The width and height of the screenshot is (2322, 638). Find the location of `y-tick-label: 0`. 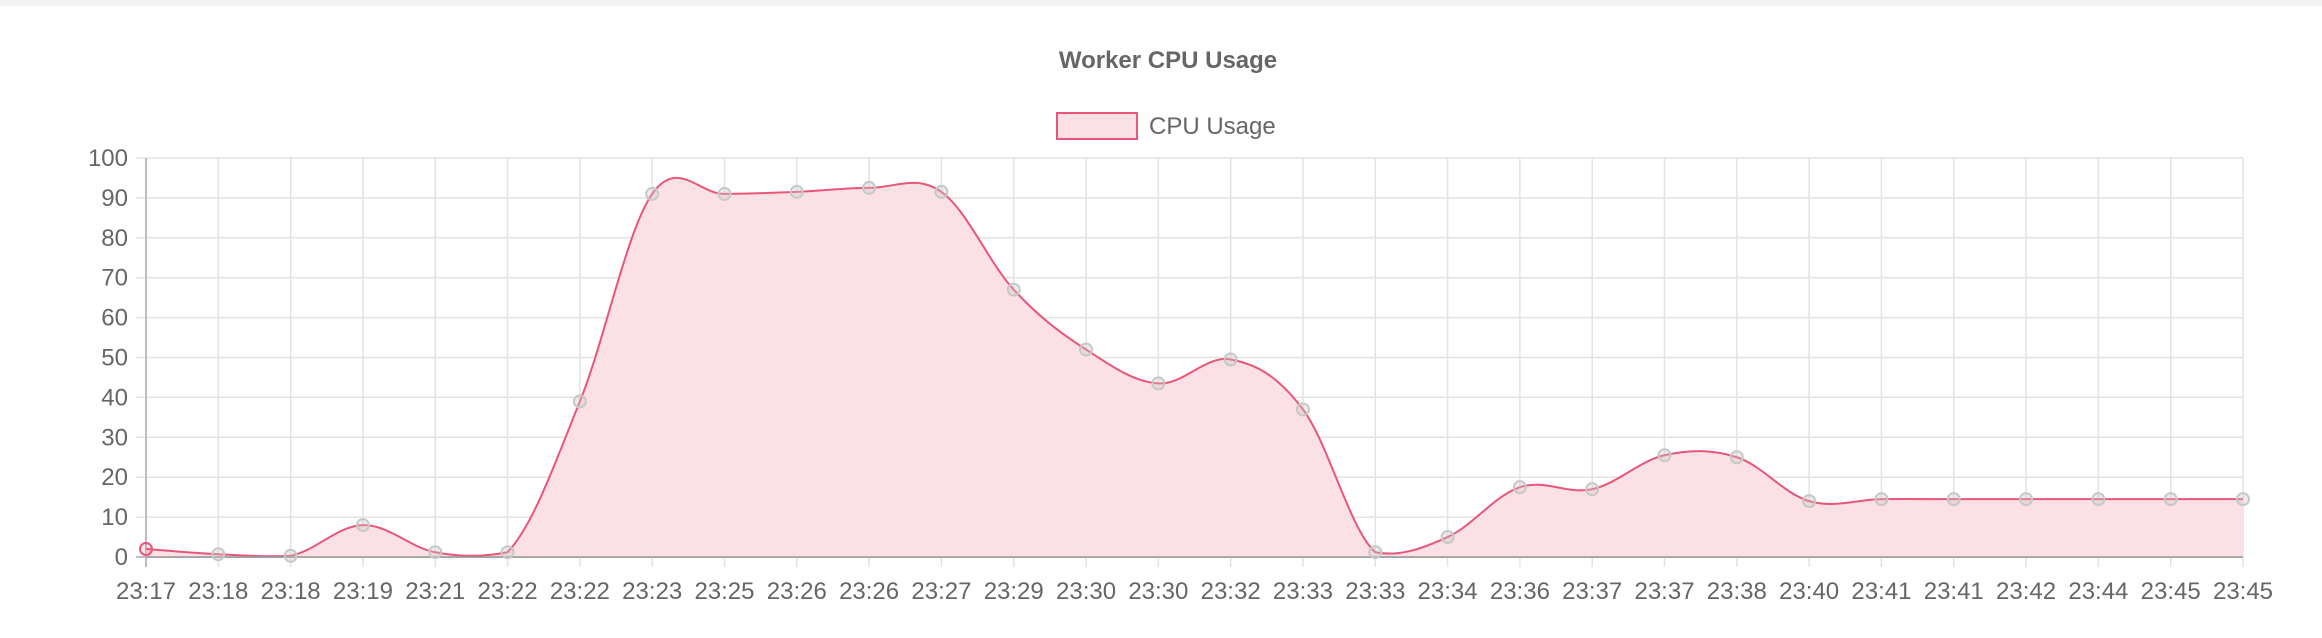

y-tick-label: 0 is located at coordinates (121, 557).